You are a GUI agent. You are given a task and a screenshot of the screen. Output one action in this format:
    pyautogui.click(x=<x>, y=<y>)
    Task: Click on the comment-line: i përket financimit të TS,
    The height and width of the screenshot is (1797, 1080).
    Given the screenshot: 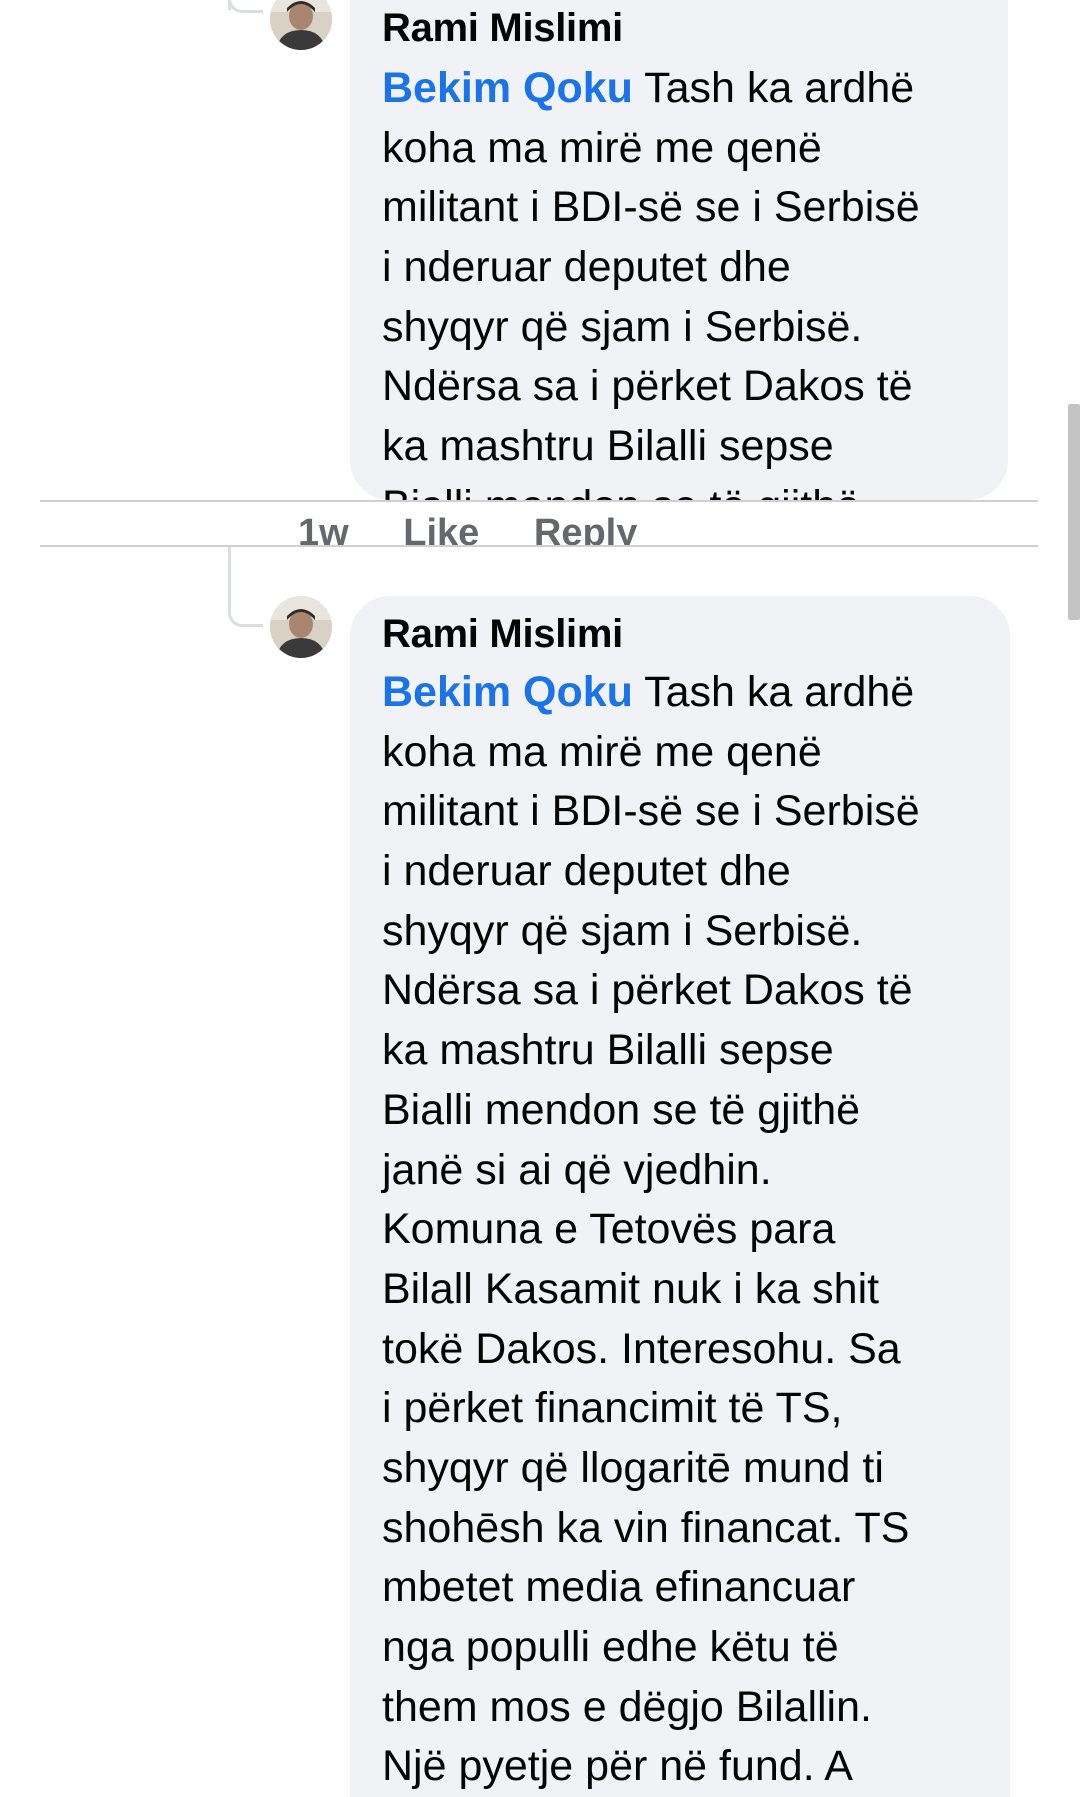 What is the action you would take?
    pyautogui.click(x=612, y=1408)
    